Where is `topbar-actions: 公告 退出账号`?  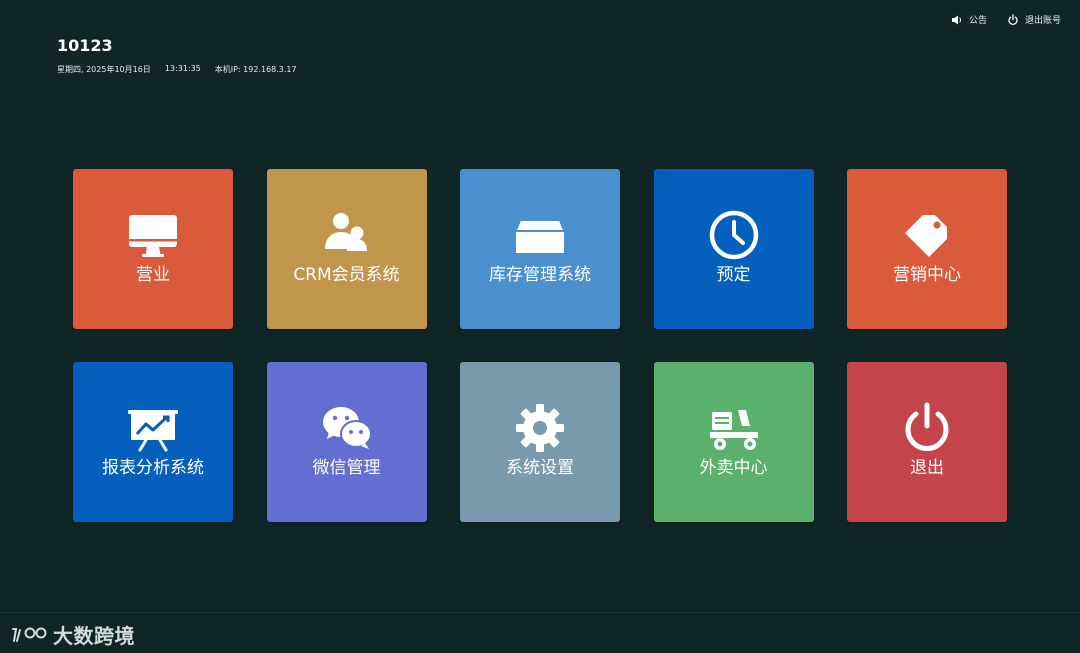 topbar-actions: 公告 退出账号 is located at coordinates (1006, 19).